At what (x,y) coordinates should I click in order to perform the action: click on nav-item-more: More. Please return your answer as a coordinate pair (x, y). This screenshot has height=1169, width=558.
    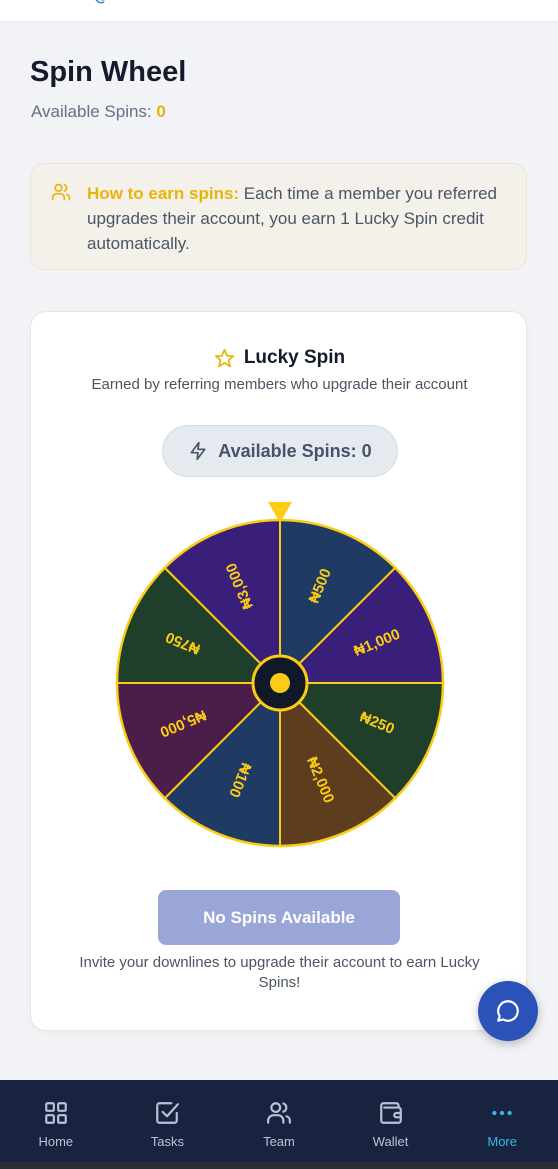
    Looking at the image, I should click on (502, 1121).